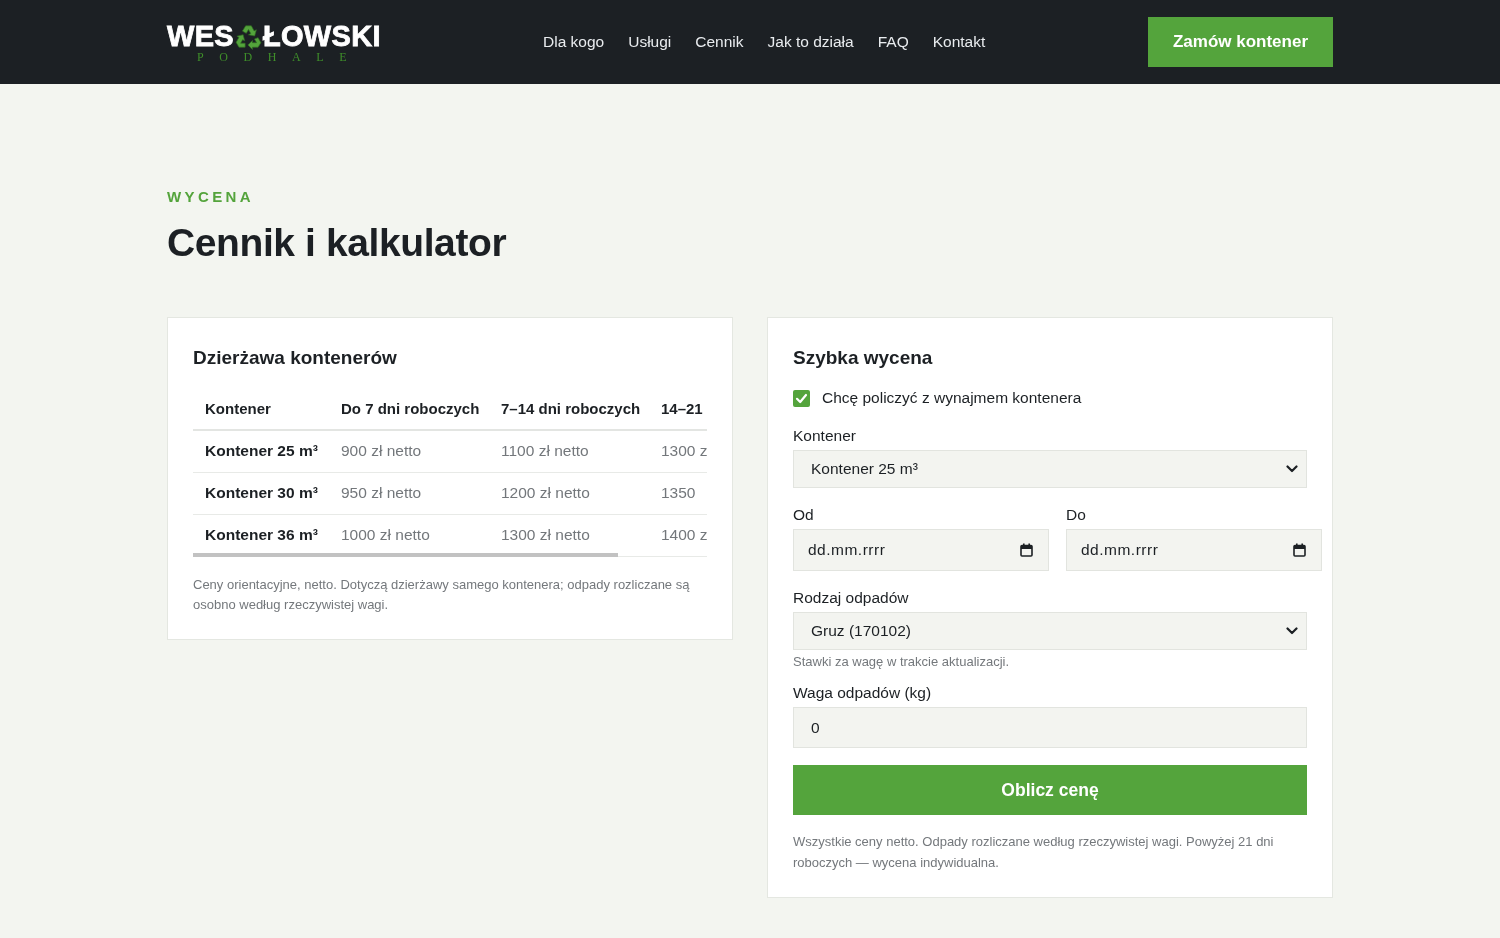 The image size is (1500, 938). I want to click on field-label: Do, so click(1076, 515).